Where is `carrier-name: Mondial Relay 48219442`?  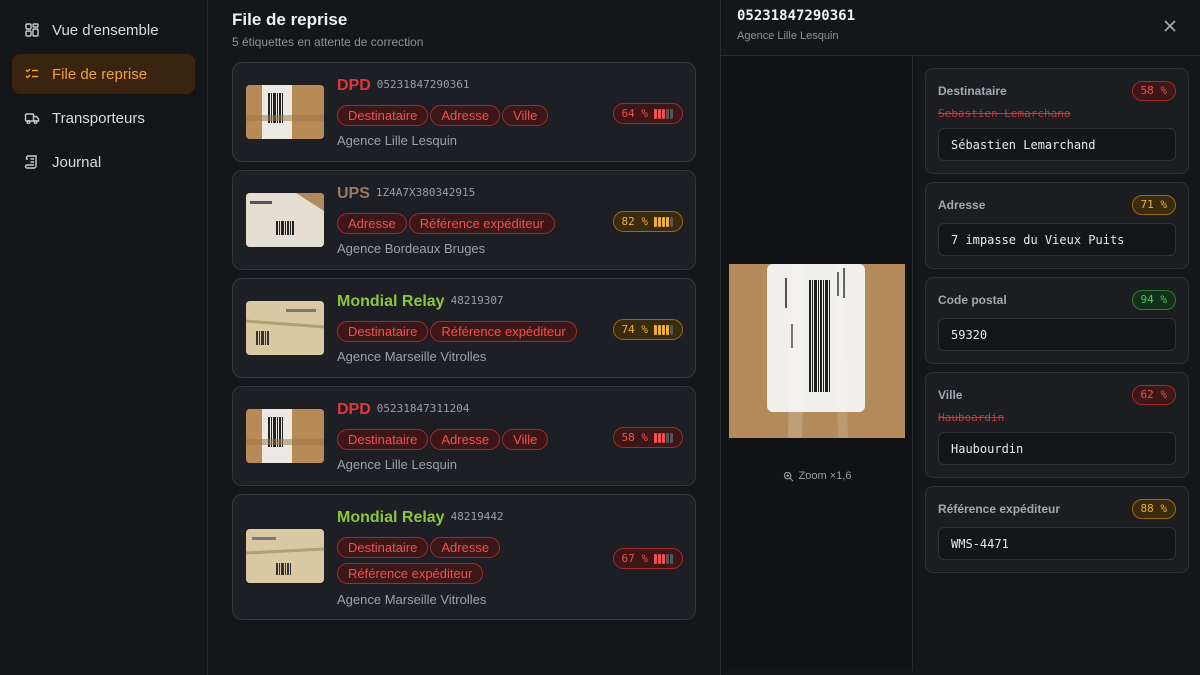
carrier-name: Mondial Relay 48219442 is located at coordinates (420, 517).